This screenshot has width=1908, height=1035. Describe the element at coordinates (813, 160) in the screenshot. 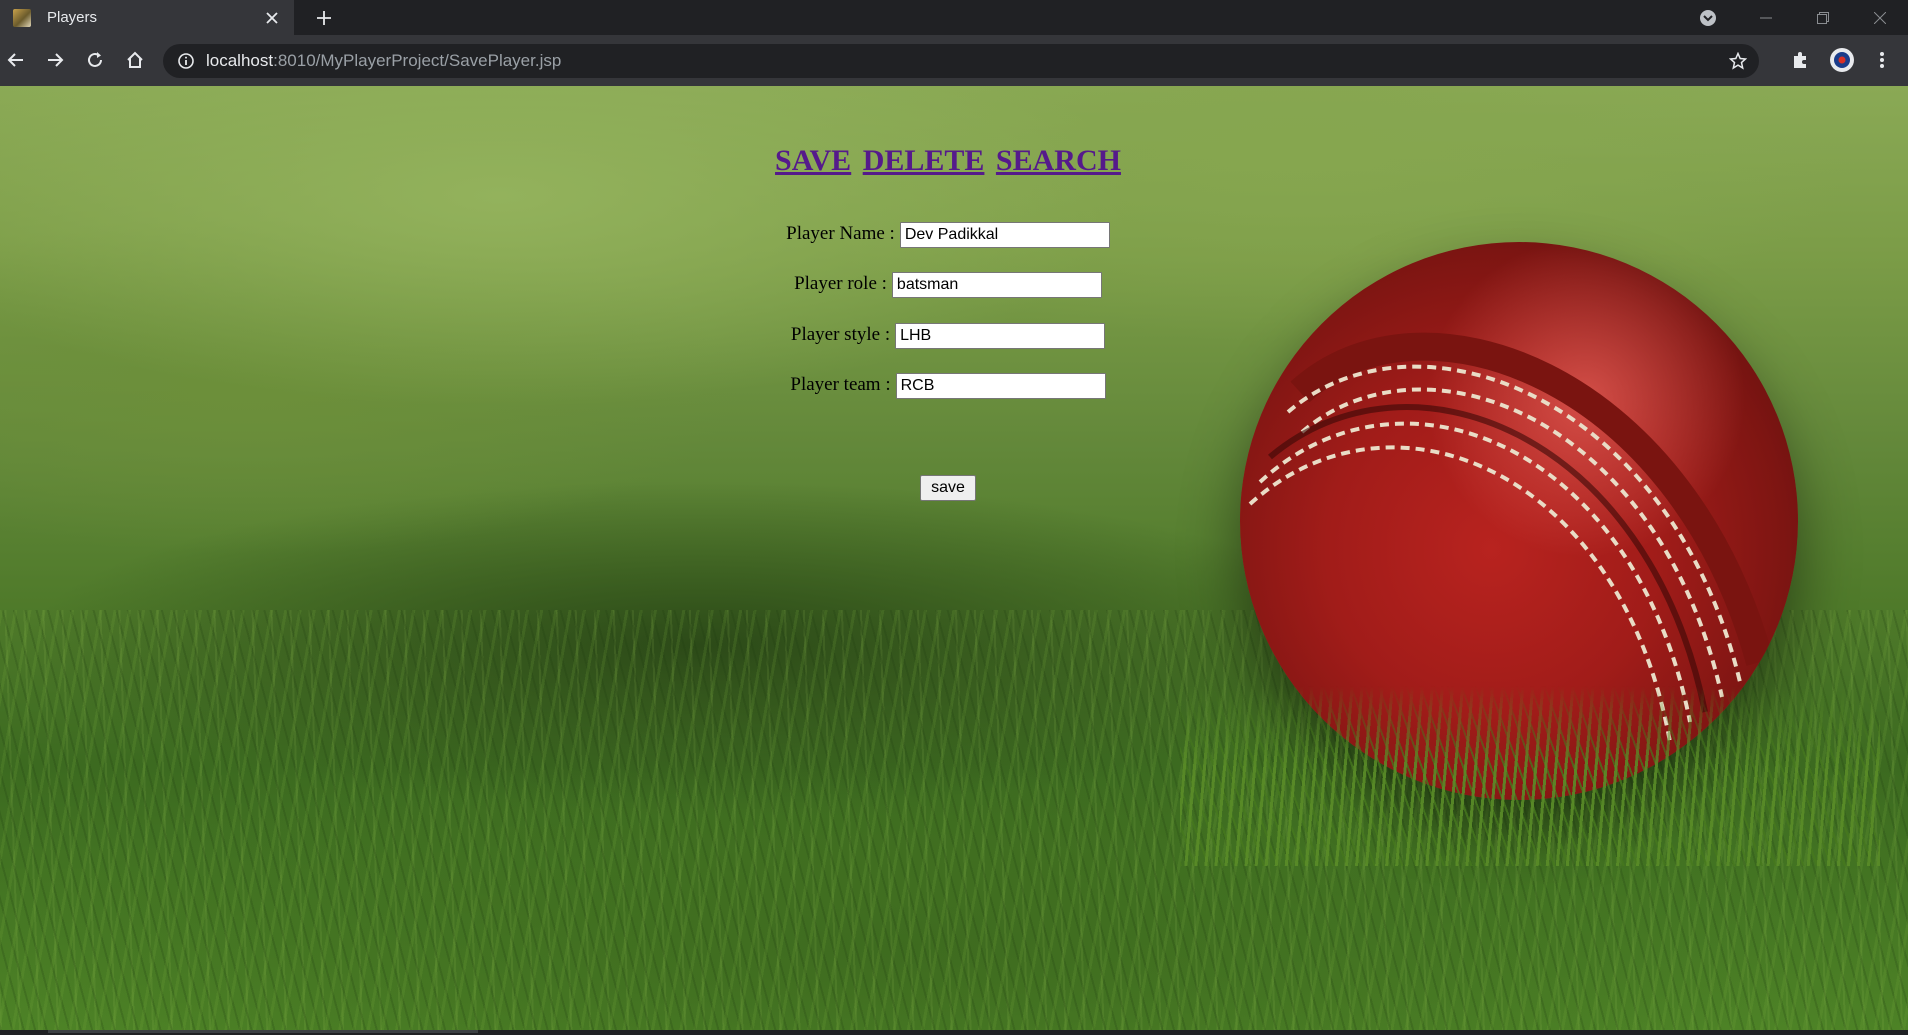

I see `save-link: SAVE` at that location.